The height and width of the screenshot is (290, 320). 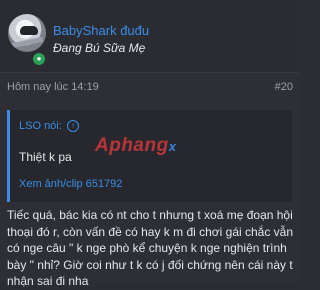 I want to click on post-meta: Hôm nay lúc 14:19 #20, so click(x=150, y=88).